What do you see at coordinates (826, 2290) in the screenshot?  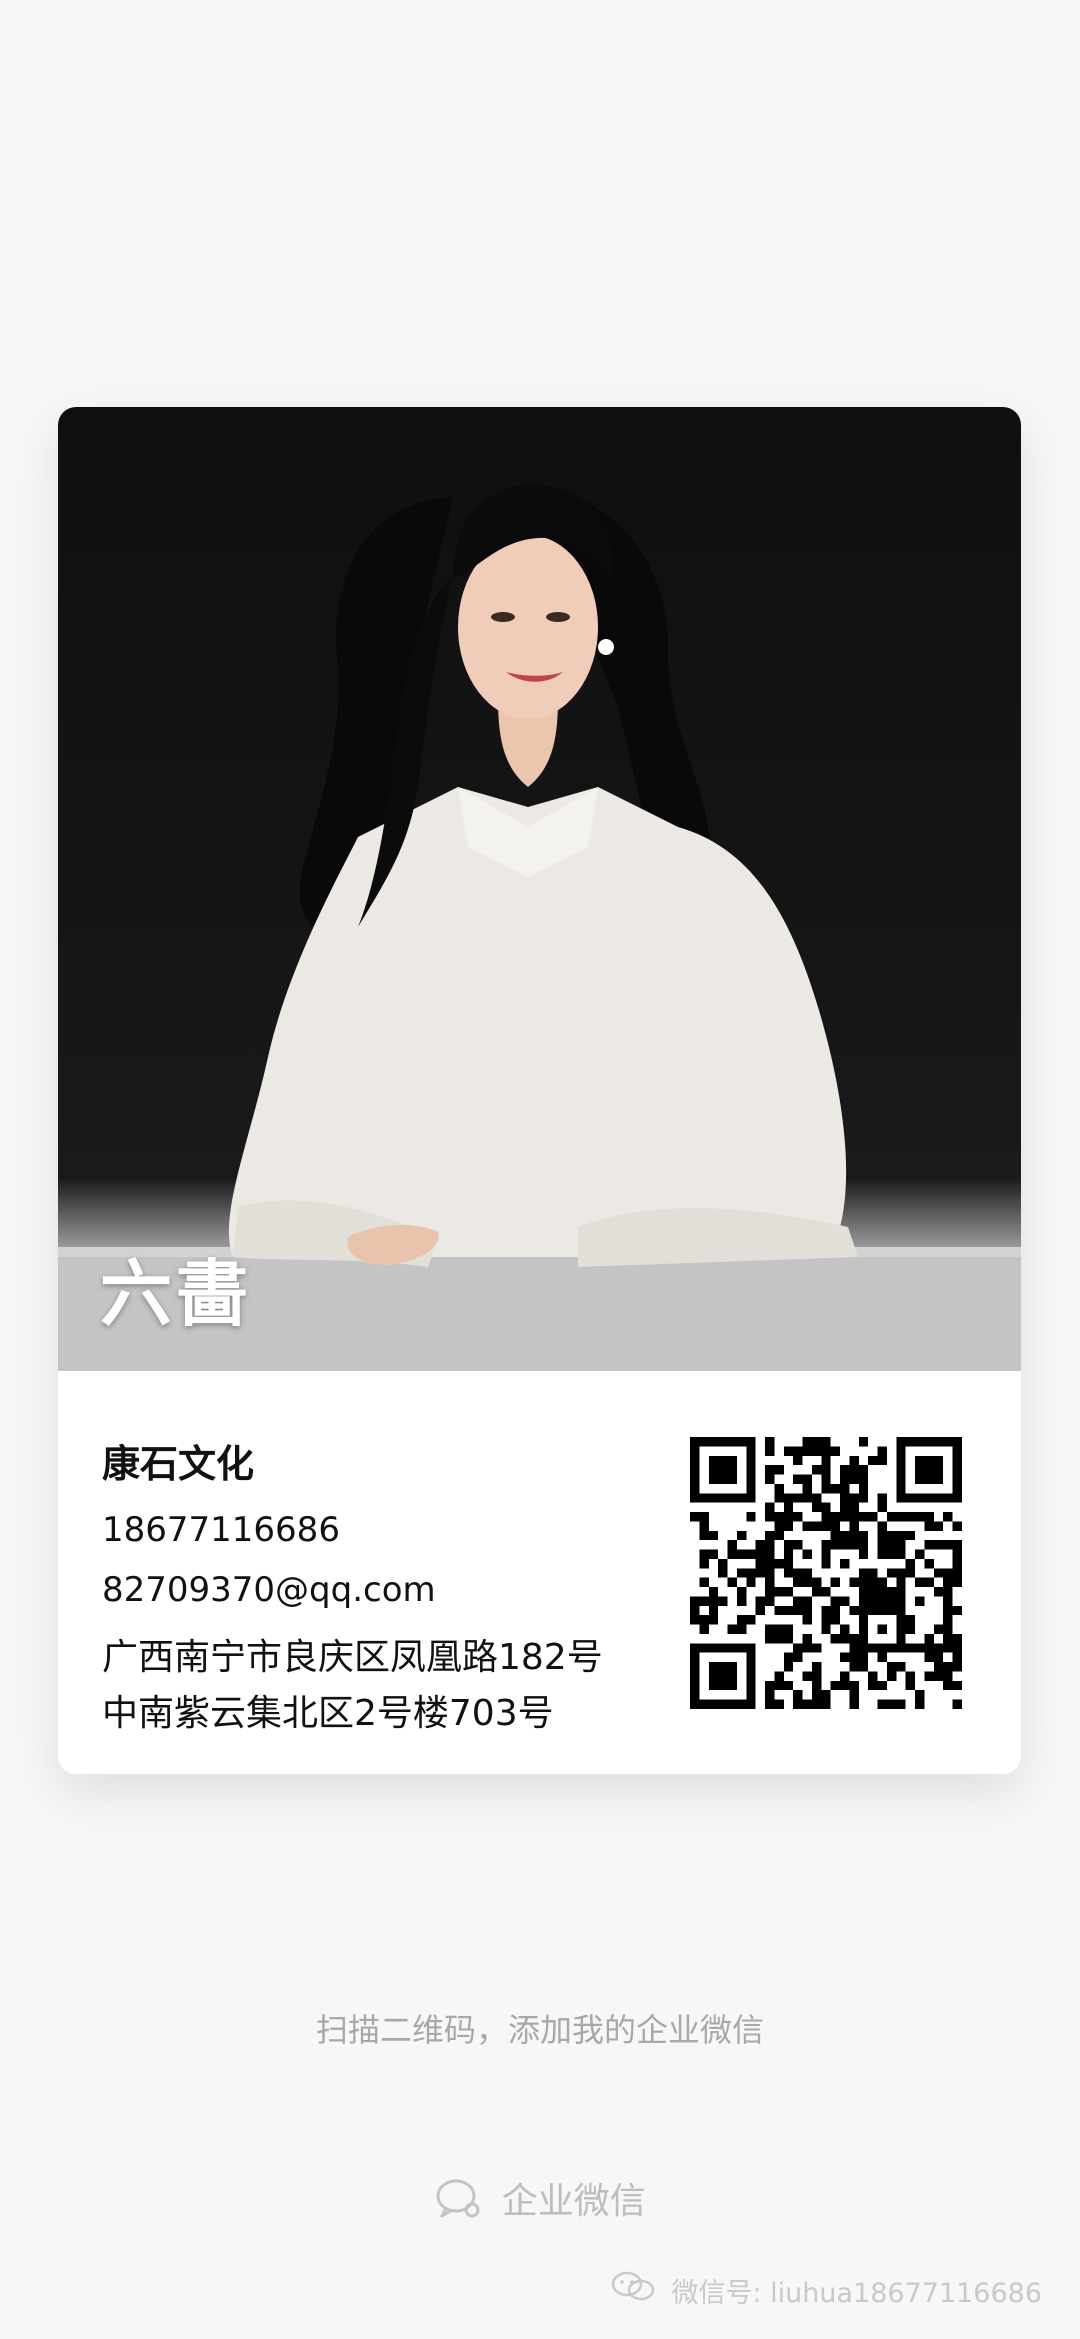 I see `wechat-id-watermark: 微信号: liuhua18677116686` at bounding box center [826, 2290].